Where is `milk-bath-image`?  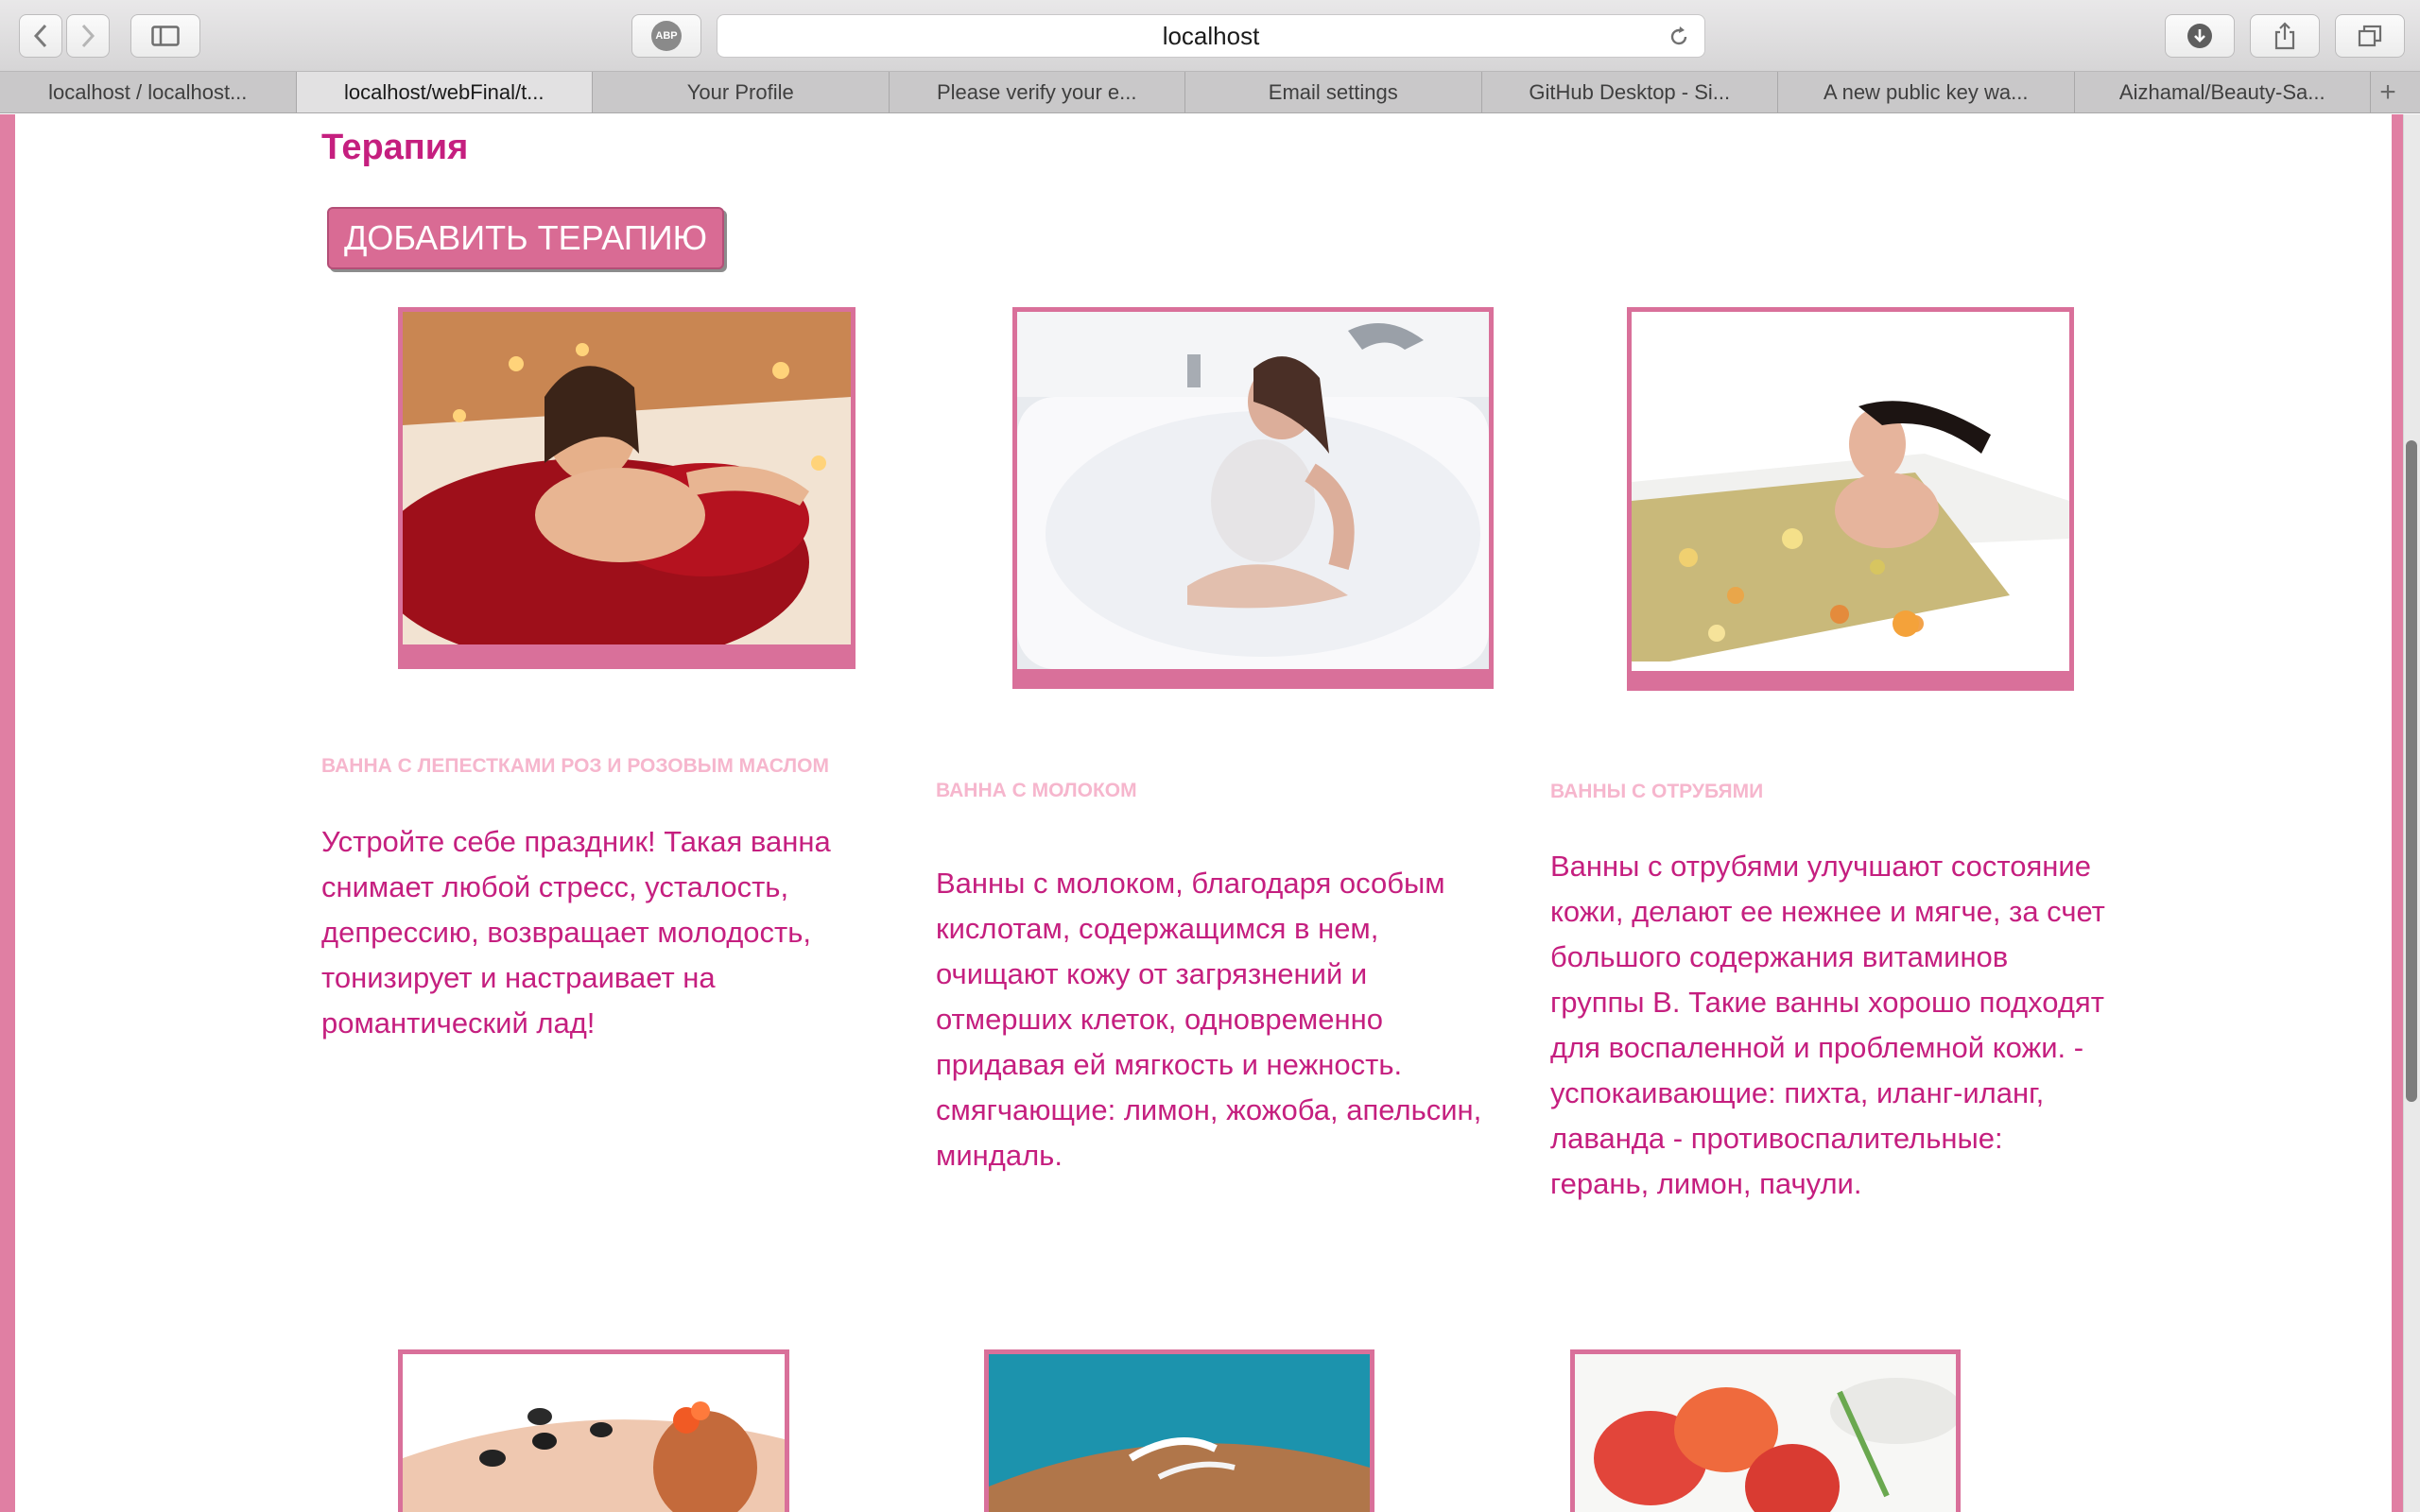 milk-bath-image is located at coordinates (1253, 490).